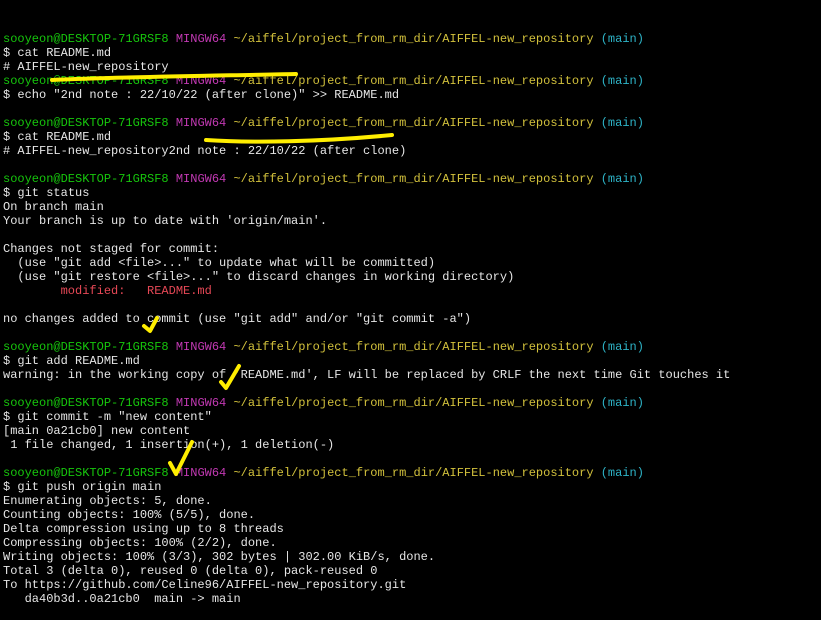 The image size is (821, 620). What do you see at coordinates (412, 543) in the screenshot?
I see `output-line: Compressing objects: 100% (2/2), done.` at bounding box center [412, 543].